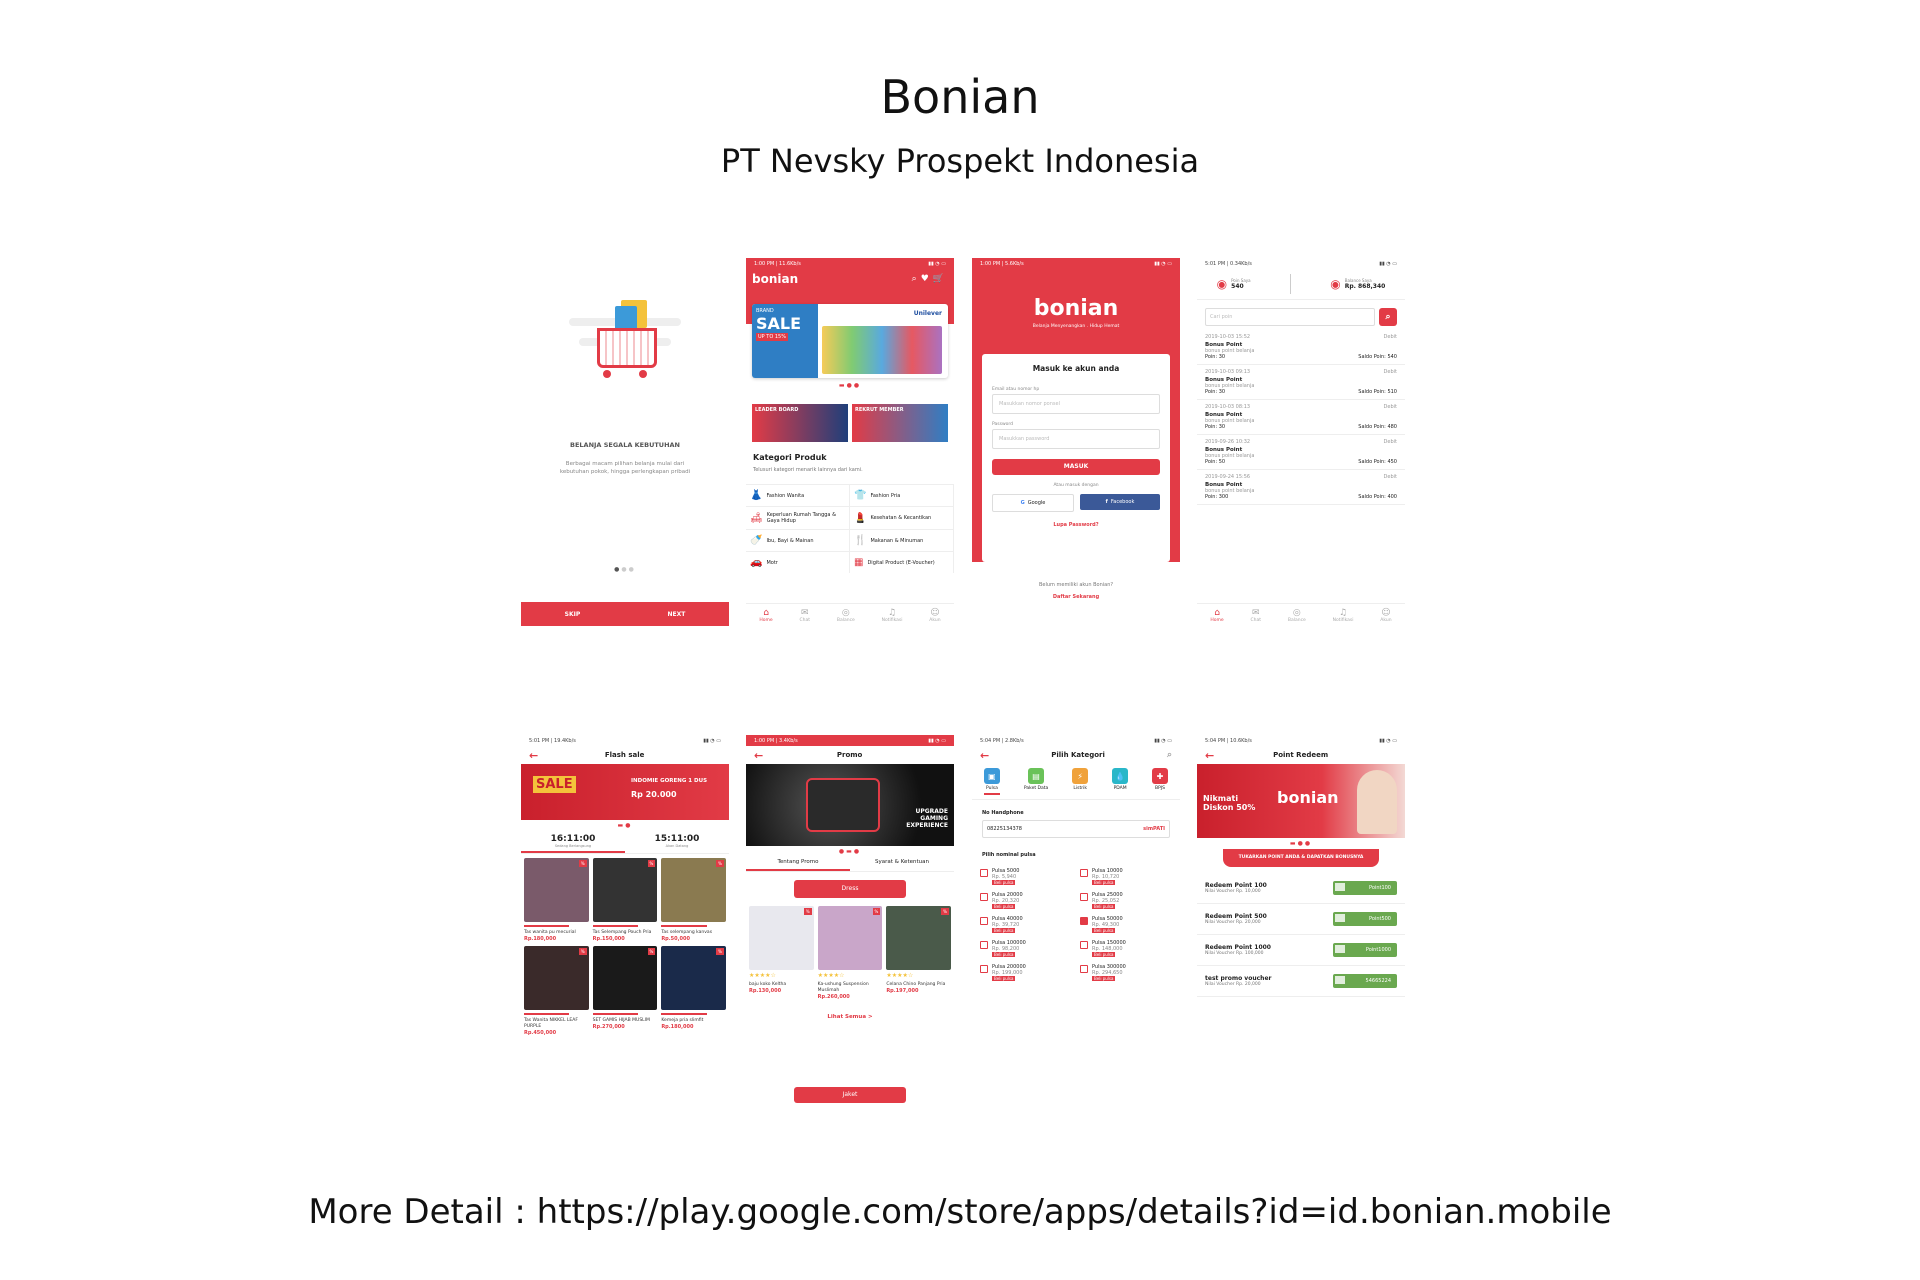 Image resolution: width=1920 pixels, height=1280 pixels. What do you see at coordinates (902, 540) in the screenshot?
I see `category-item: 🍴 Makanan & Minuman` at bounding box center [902, 540].